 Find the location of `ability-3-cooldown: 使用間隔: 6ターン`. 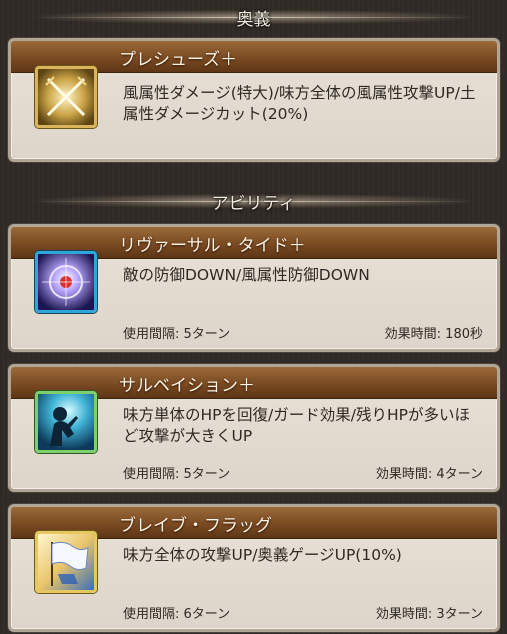

ability-3-cooldown: 使用間隔: 6ターン is located at coordinates (177, 614).